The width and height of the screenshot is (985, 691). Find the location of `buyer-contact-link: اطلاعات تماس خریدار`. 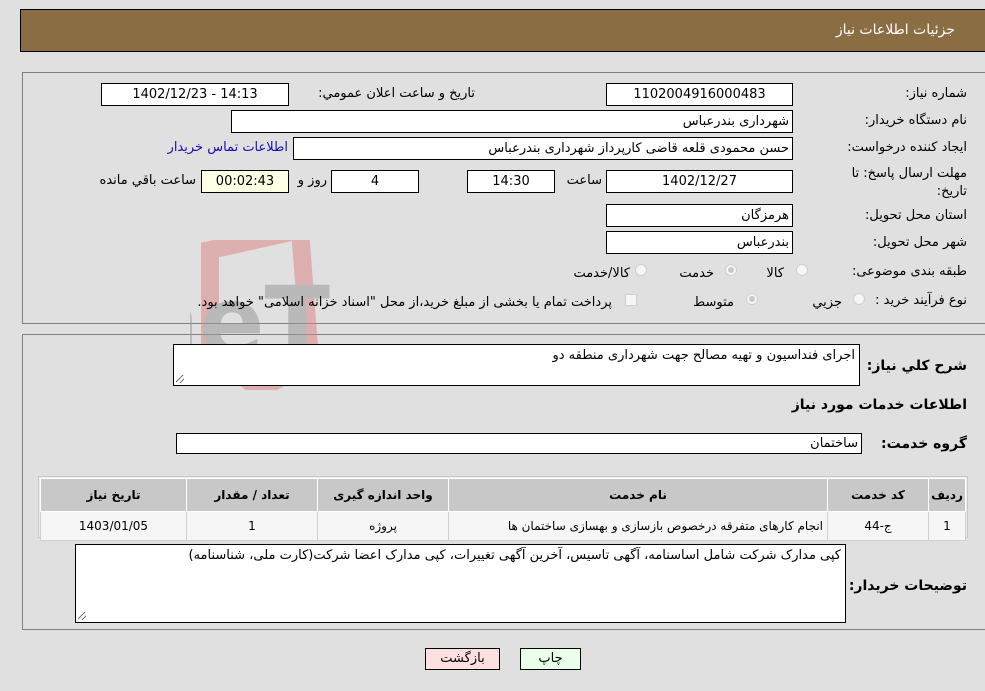

buyer-contact-link: اطلاعات تماس خریدار is located at coordinates (228, 147).